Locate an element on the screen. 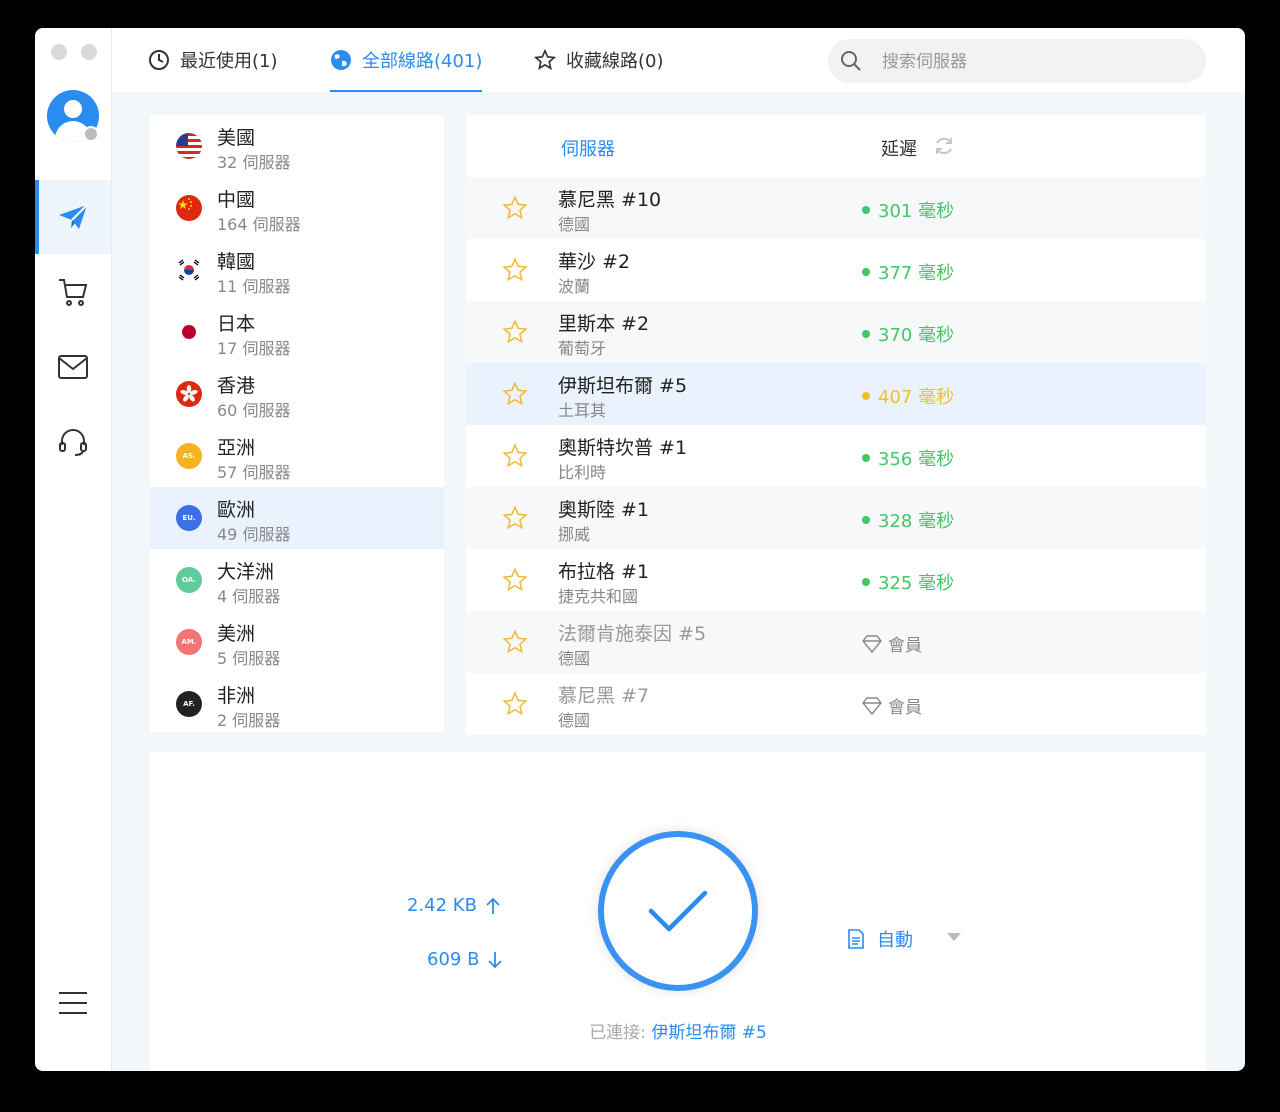  region-item-cn: 中國 164 伺服器 is located at coordinates (297, 208).